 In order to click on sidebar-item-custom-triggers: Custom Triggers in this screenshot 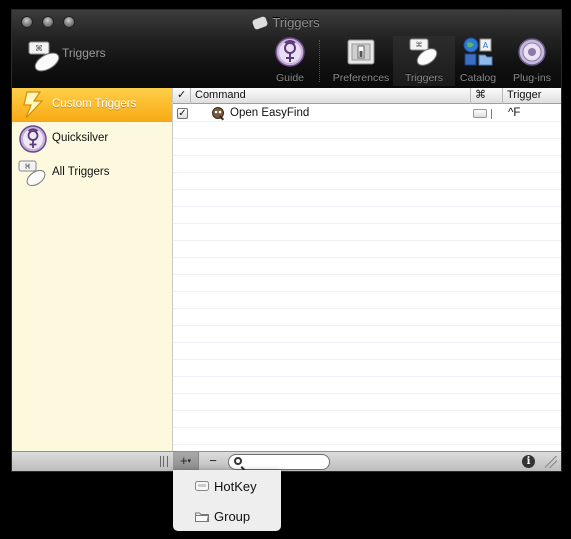, I will do `click(92, 105)`.